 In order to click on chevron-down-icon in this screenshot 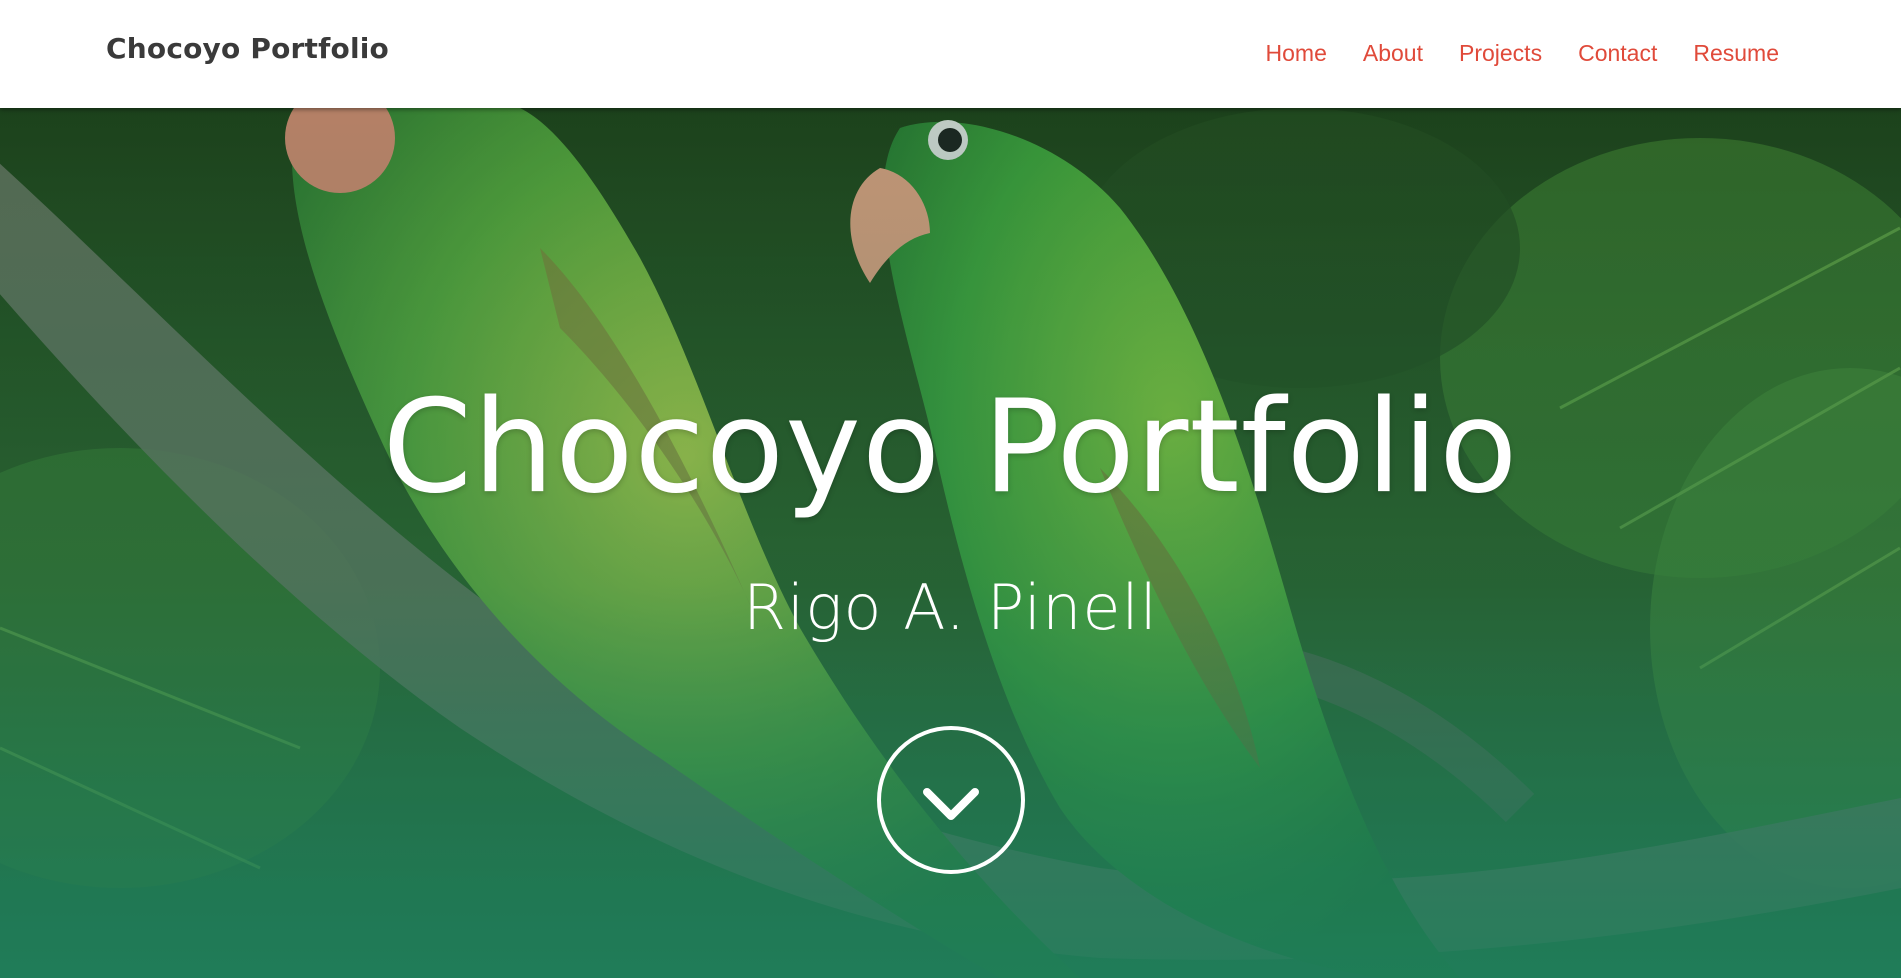, I will do `click(951, 804)`.